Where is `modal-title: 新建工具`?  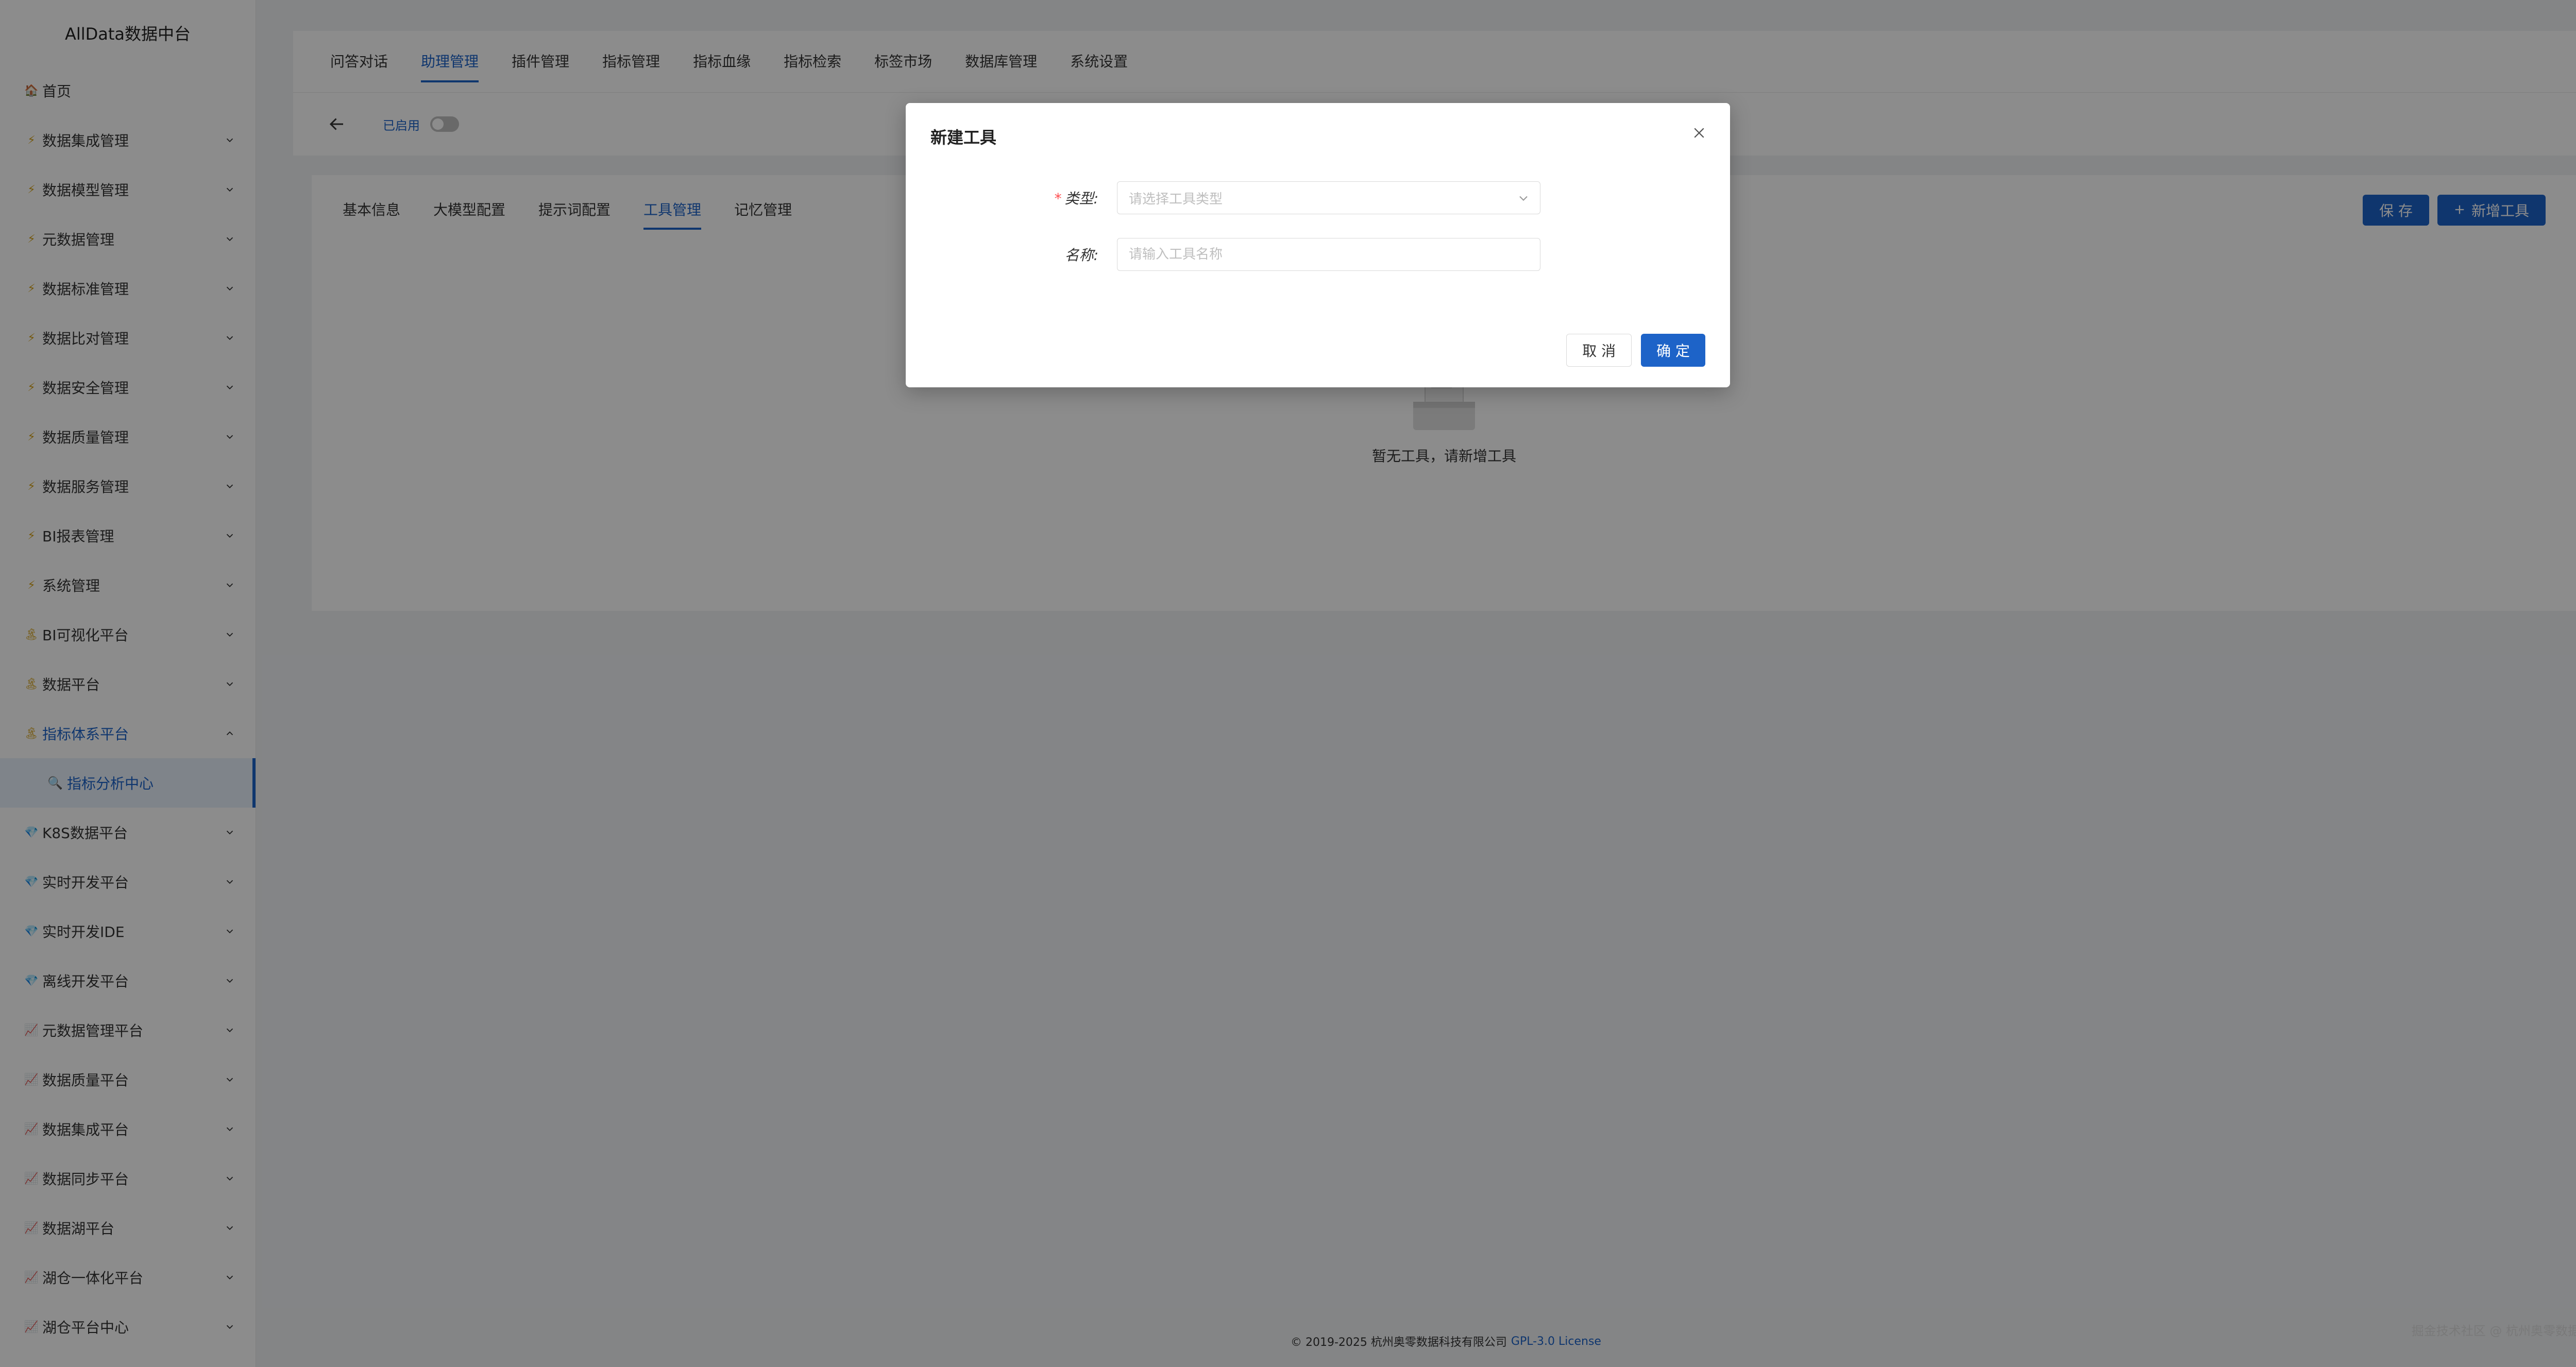
modal-title: 新建工具 is located at coordinates (963, 137).